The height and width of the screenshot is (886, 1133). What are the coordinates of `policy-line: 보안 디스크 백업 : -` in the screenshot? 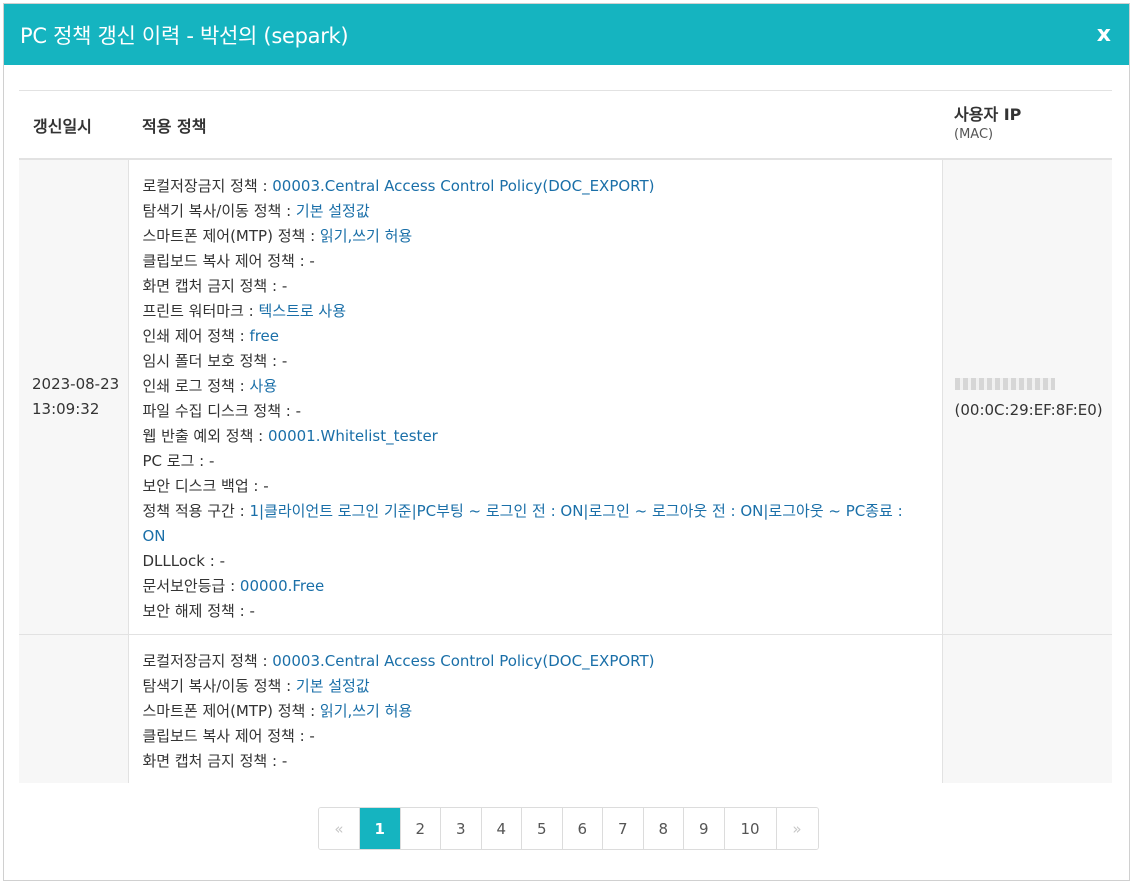 It's located at (535, 486).